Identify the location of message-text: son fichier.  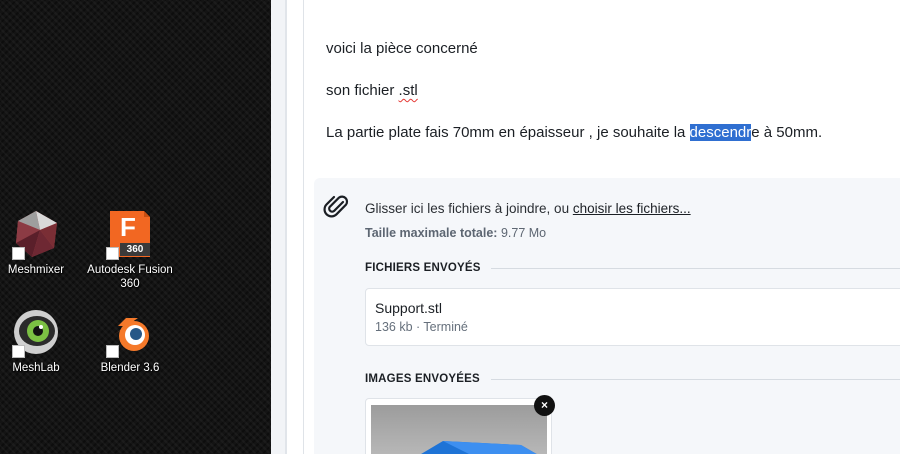
(362, 90).